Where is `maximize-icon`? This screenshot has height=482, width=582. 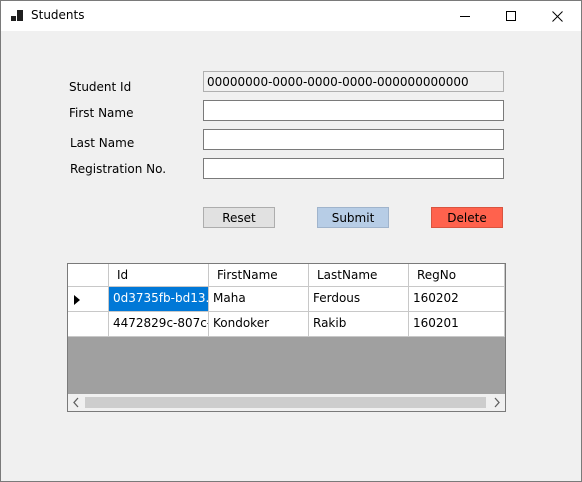
maximize-icon is located at coordinates (511, 16).